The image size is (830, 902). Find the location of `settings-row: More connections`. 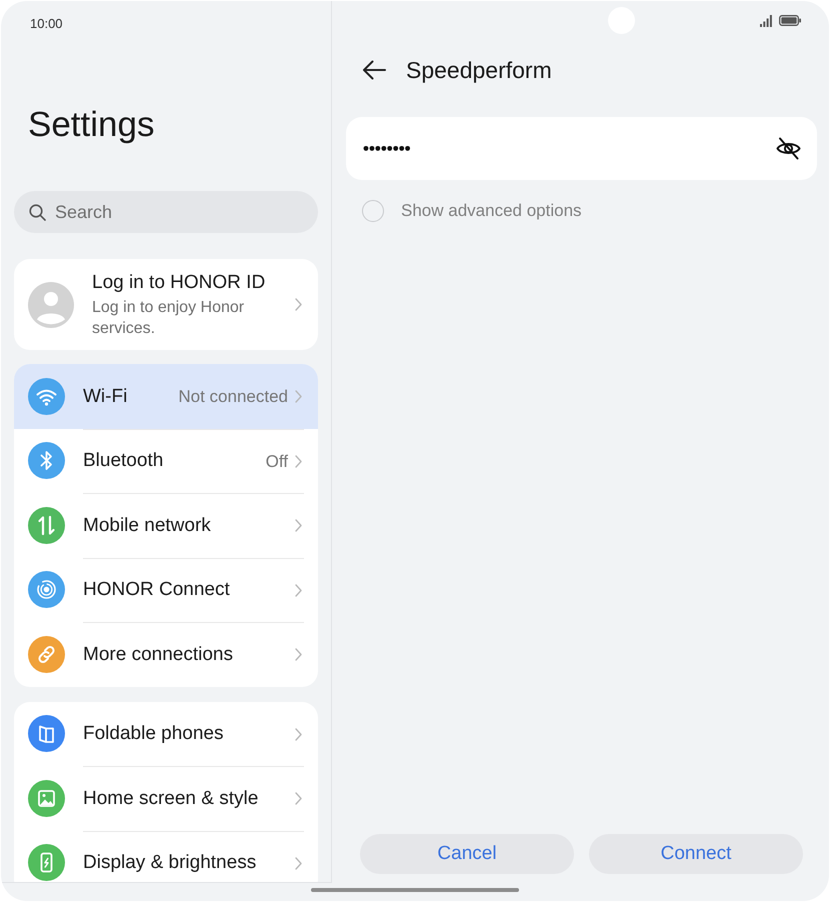

settings-row: More connections is located at coordinates (166, 654).